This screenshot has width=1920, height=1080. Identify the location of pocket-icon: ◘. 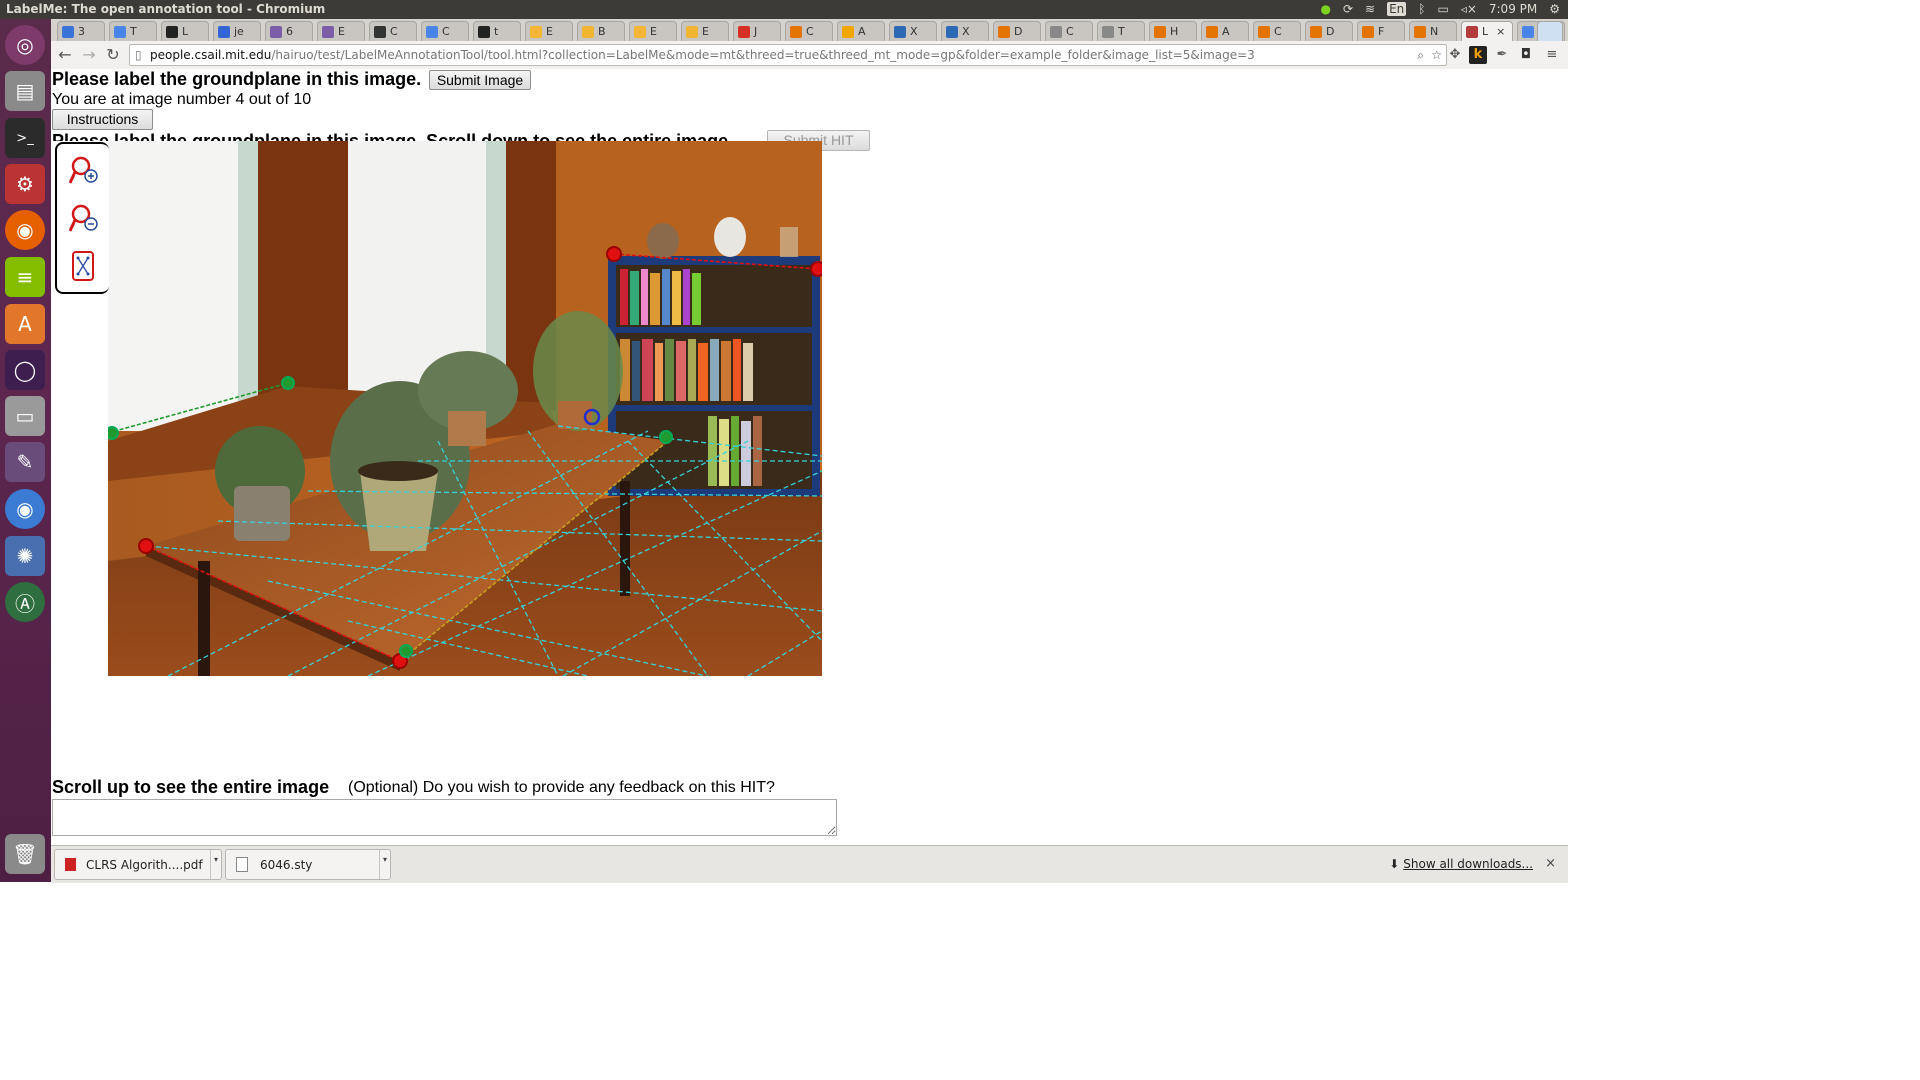
(1526, 55).